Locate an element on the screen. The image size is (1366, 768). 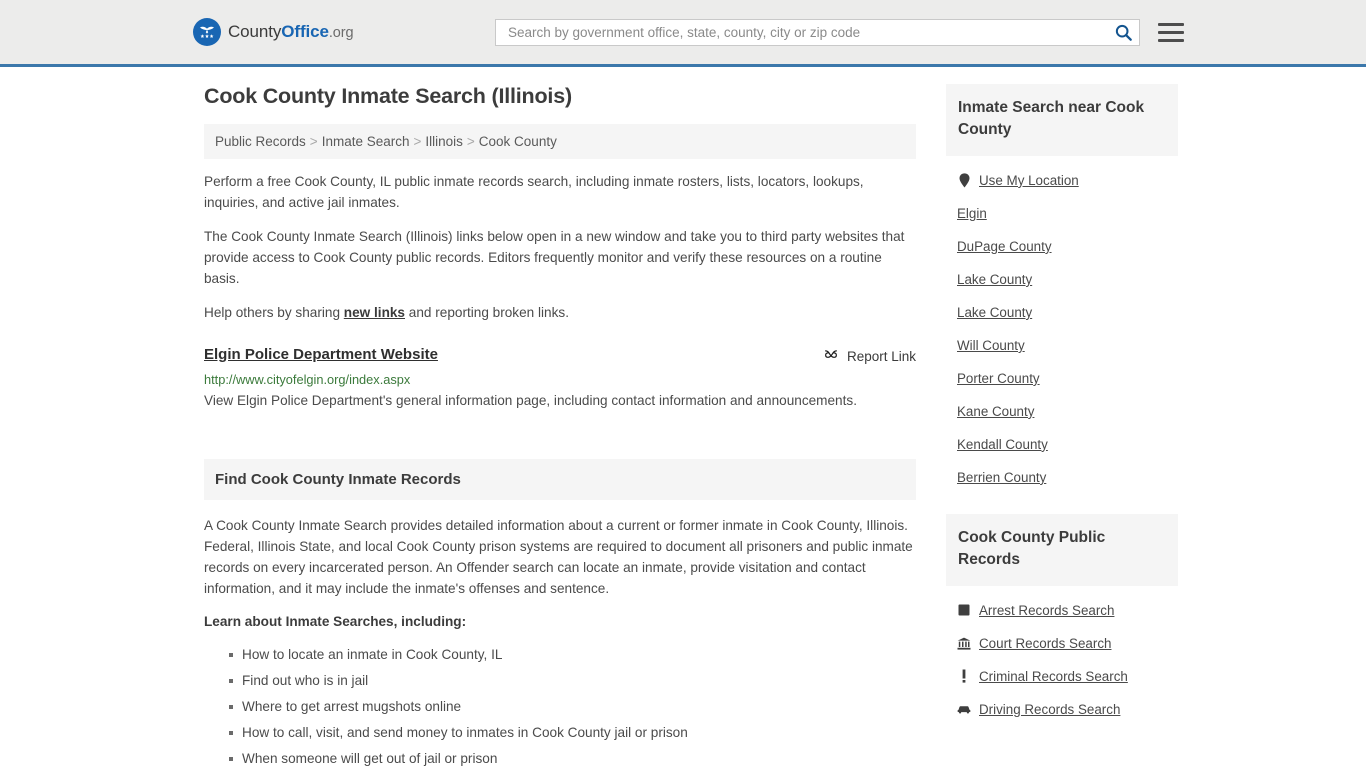
sidebar-link-label: Criminal Records Search is located at coordinates (1053, 676).